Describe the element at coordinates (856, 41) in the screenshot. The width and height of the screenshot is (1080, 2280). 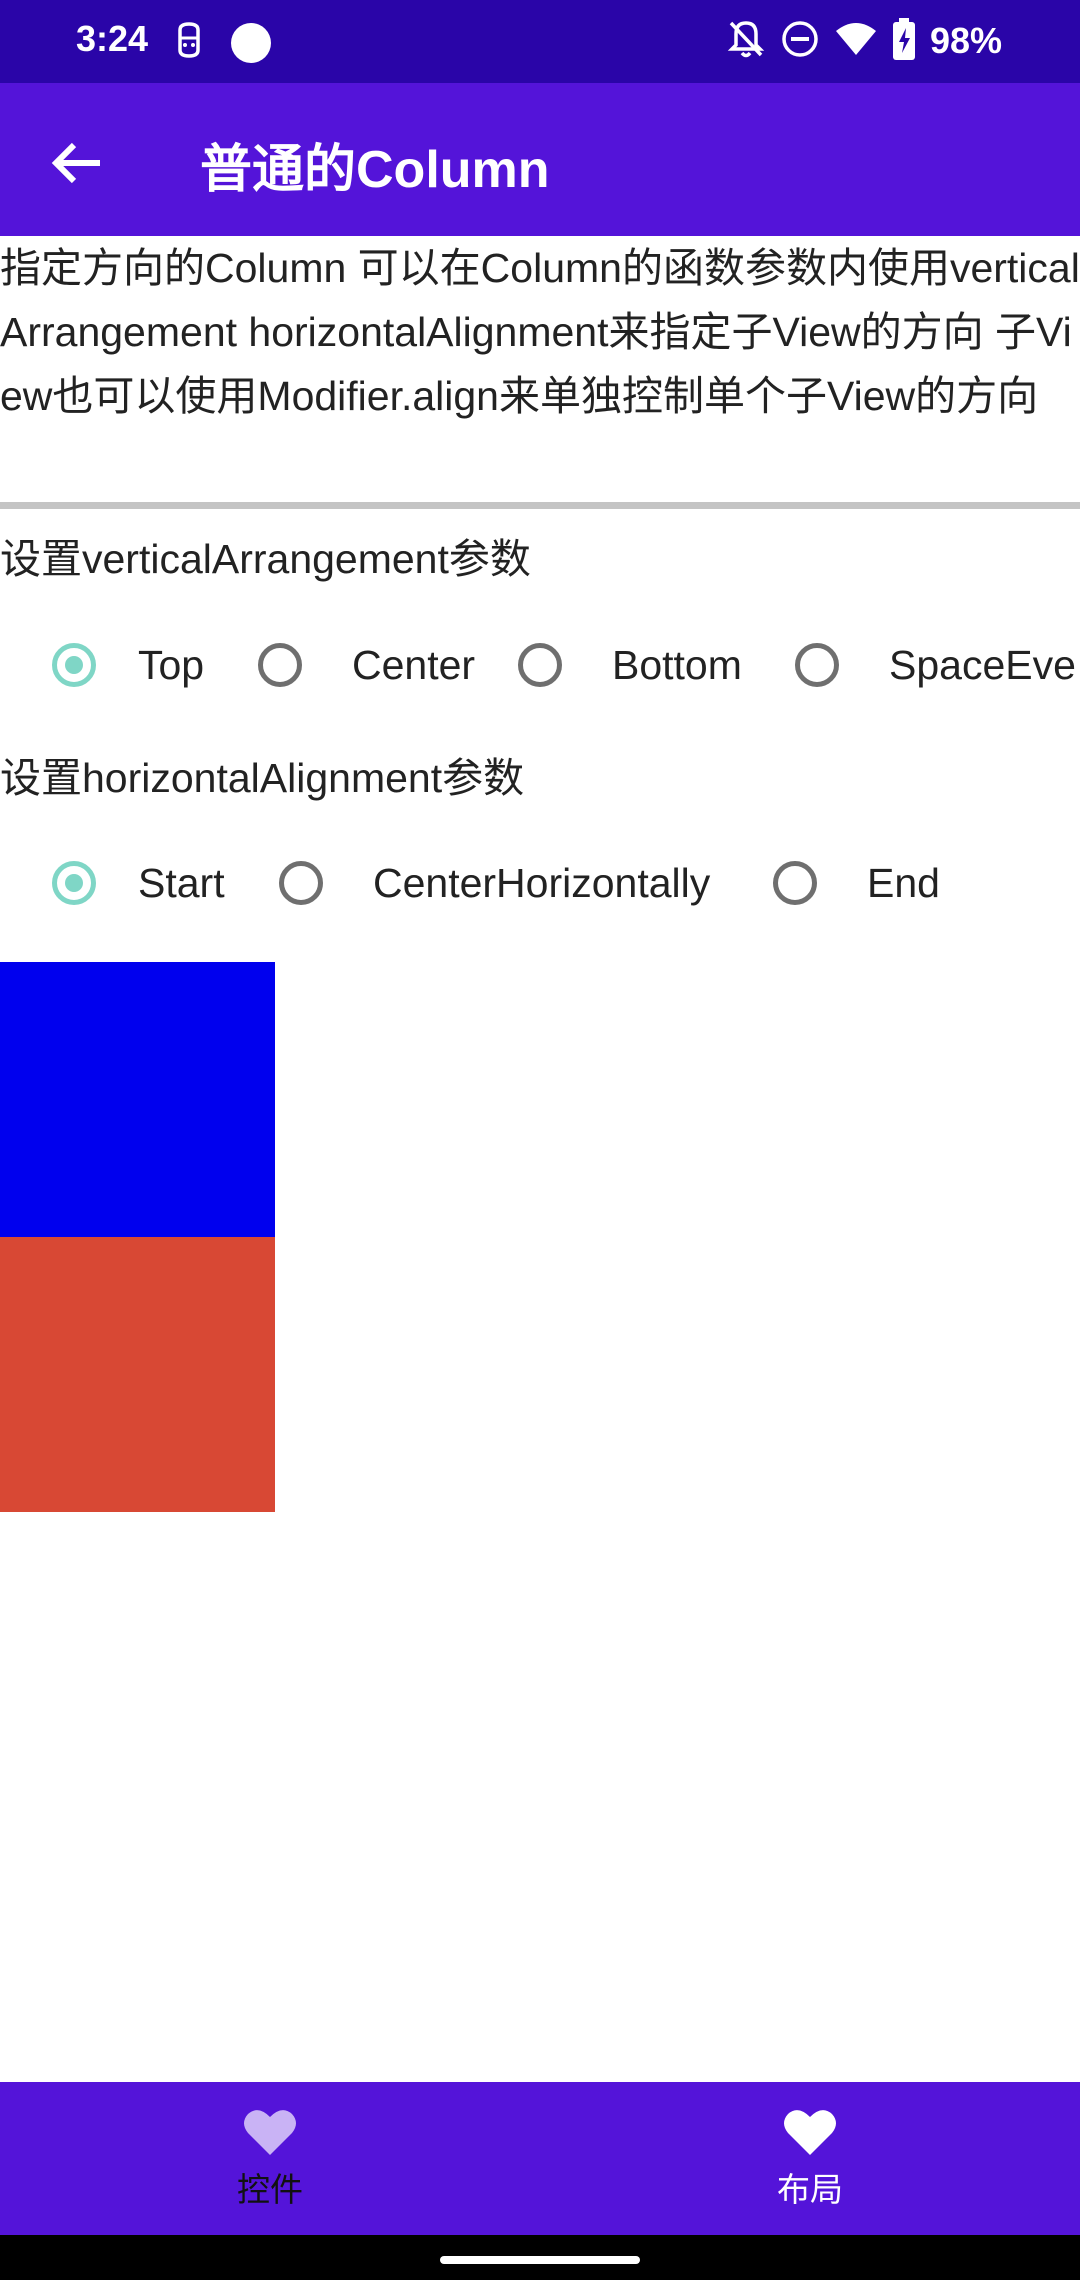
I see `wifi-icon` at that location.